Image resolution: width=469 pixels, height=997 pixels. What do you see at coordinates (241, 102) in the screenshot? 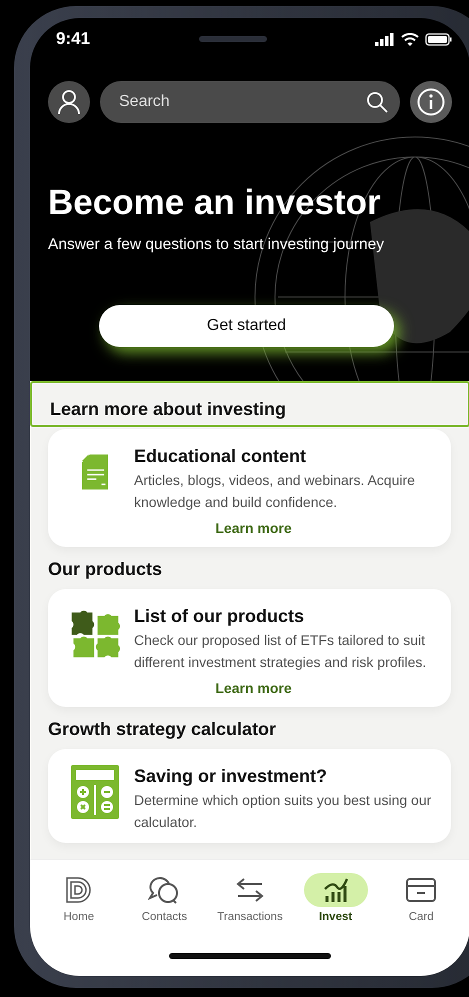
I see `search-input: Search` at bounding box center [241, 102].